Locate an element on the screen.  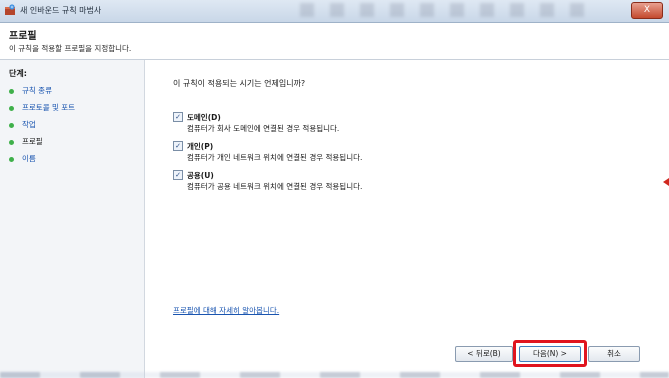
domain-checkbox: ✓ is located at coordinates (178, 116).